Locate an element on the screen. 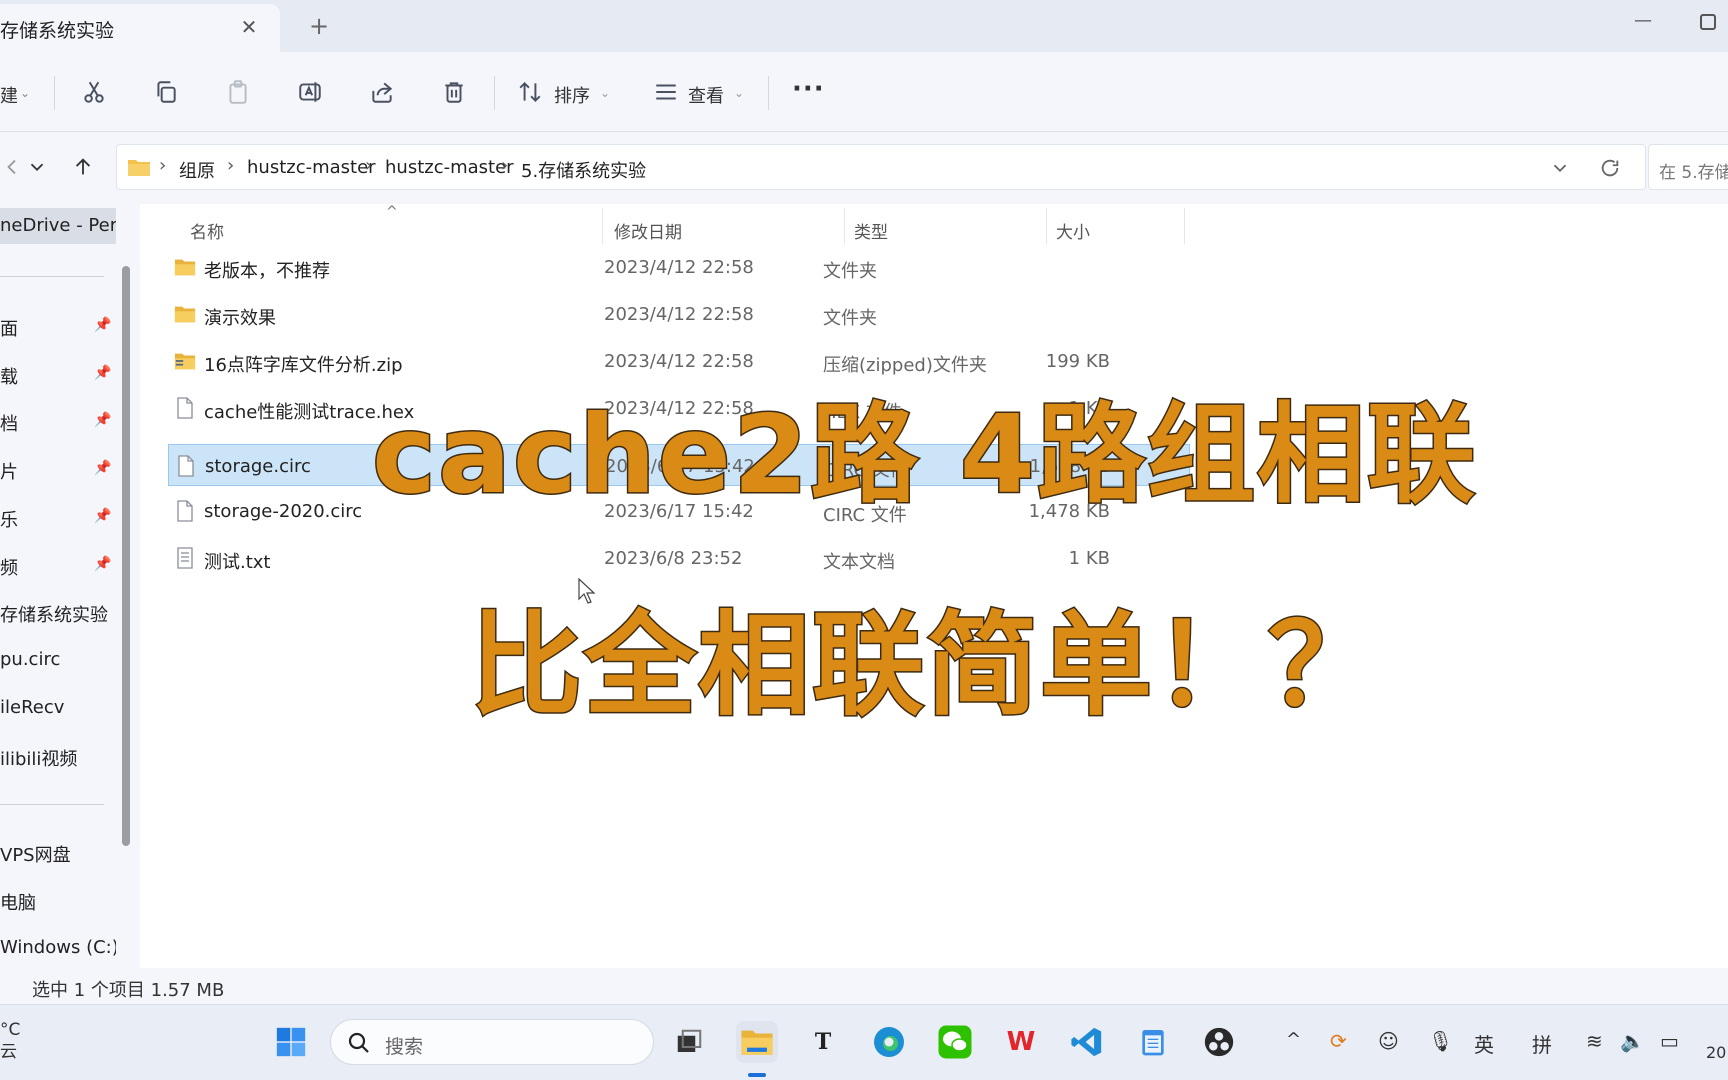 The height and width of the screenshot is (1080, 1728). breadcrumb-item: 组原 is located at coordinates (197, 170).